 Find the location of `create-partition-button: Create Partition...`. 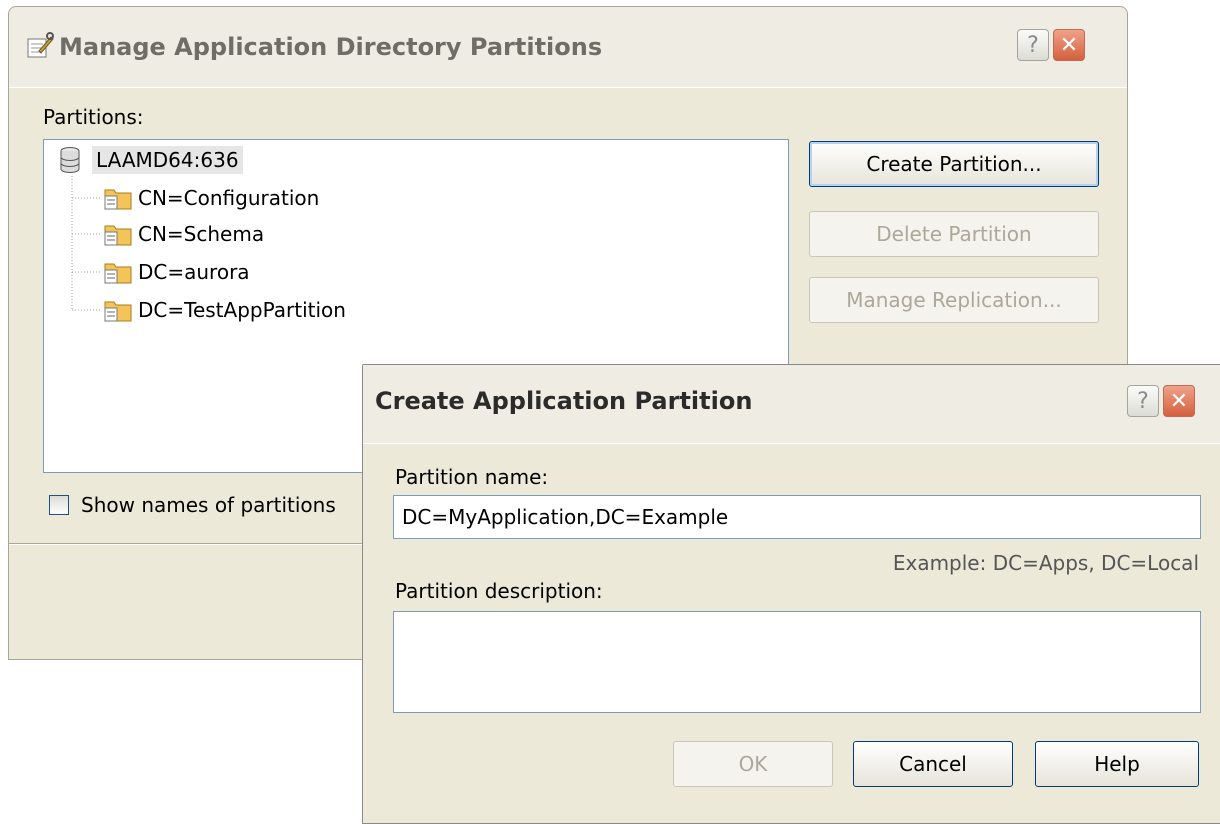

create-partition-button: Create Partition... is located at coordinates (954, 164).